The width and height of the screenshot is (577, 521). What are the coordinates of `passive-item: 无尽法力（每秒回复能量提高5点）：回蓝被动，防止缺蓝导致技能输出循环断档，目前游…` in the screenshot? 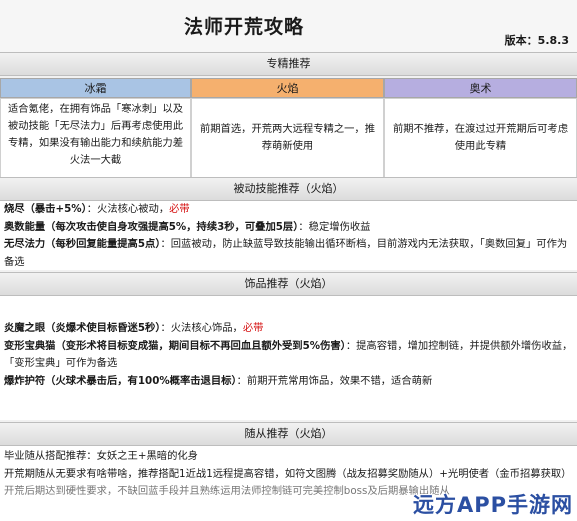 It's located at (288, 253).